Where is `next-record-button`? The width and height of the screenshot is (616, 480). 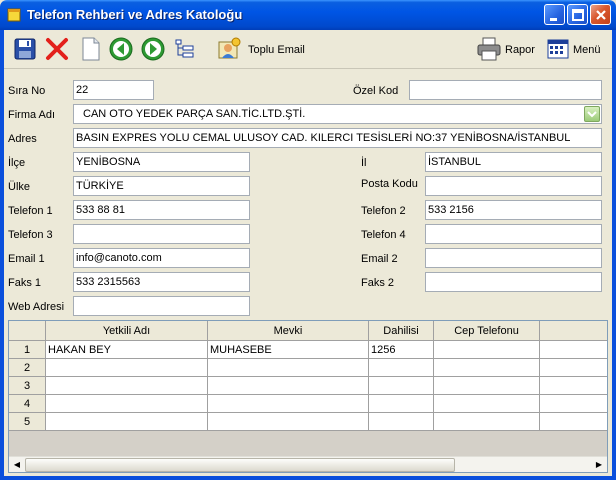
next-record-button is located at coordinates (153, 49).